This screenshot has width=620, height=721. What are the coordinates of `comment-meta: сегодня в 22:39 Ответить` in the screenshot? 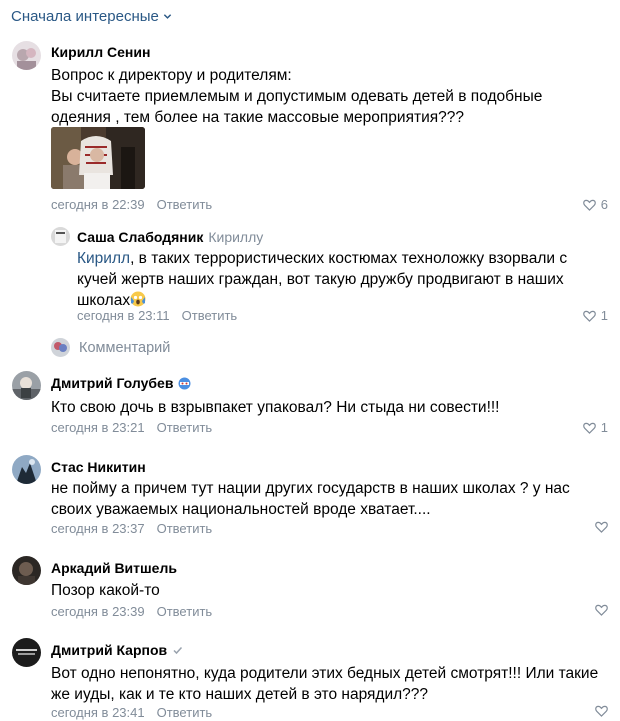 It's located at (131, 204).